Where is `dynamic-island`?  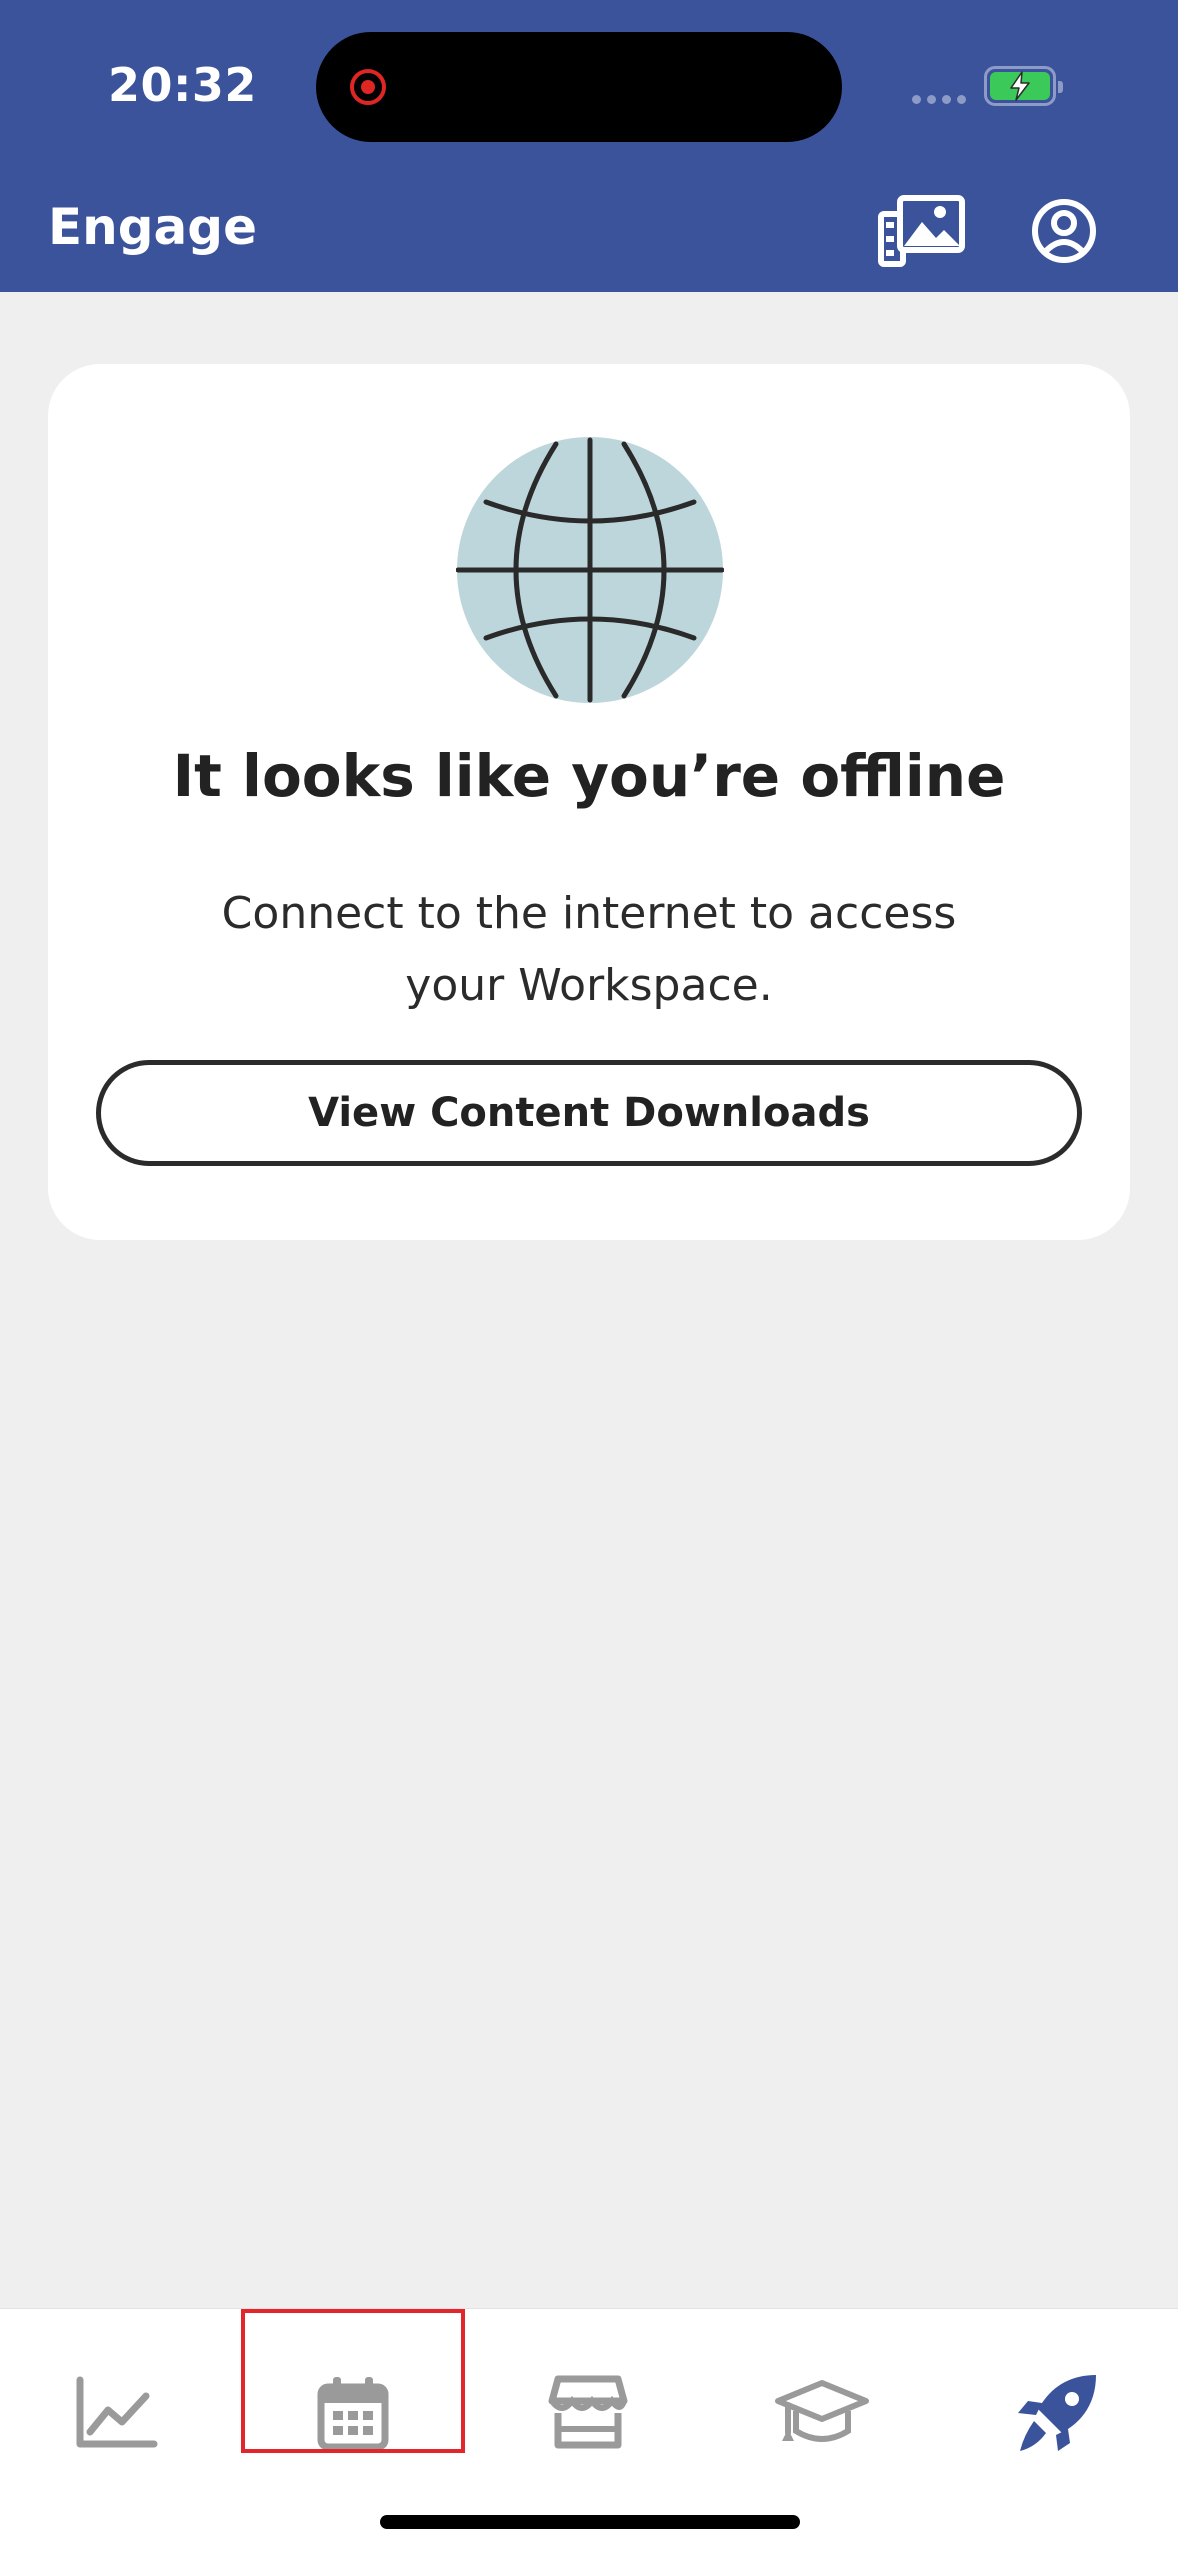 dynamic-island is located at coordinates (579, 87).